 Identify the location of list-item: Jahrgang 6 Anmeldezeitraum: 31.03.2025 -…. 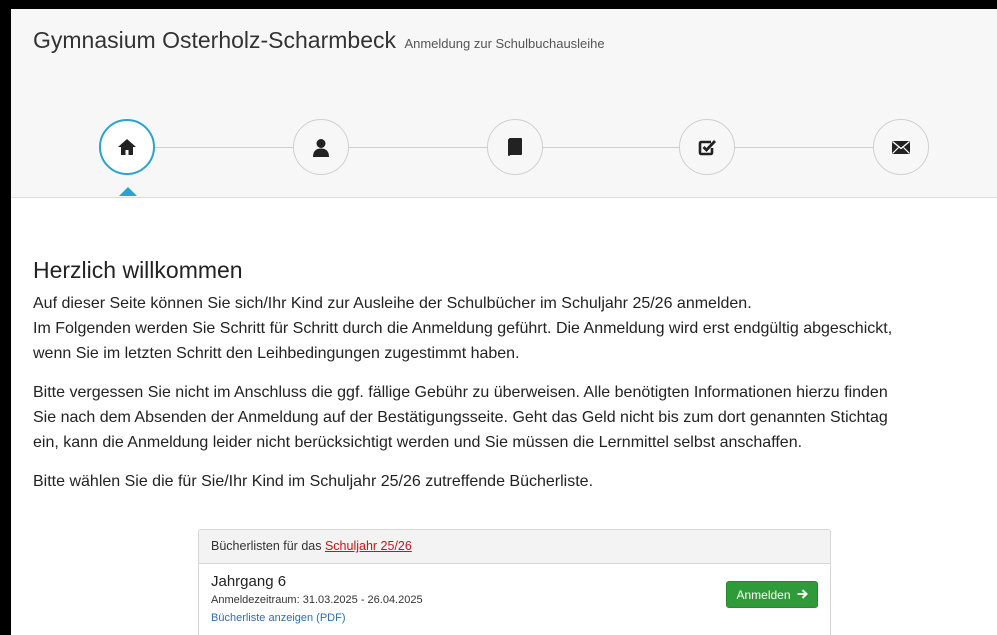
(514, 599).